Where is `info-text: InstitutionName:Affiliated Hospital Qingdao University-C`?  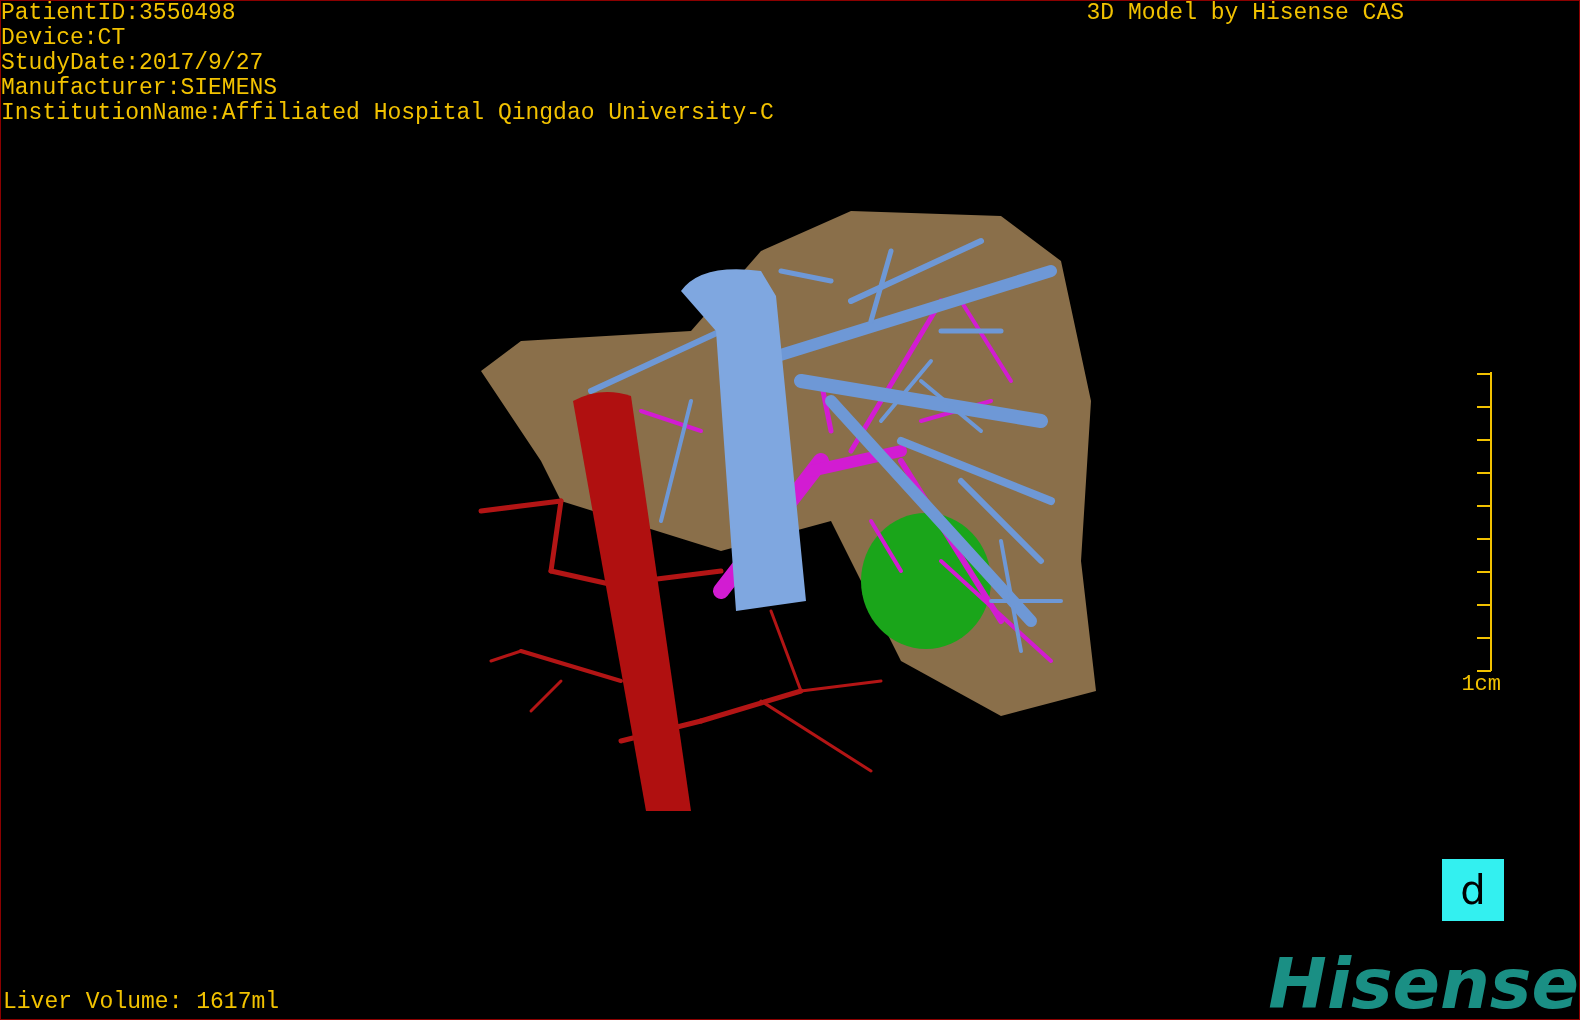
info-text: InstitutionName:Affiliated Hospital Qingdao University-C is located at coordinates (387, 113).